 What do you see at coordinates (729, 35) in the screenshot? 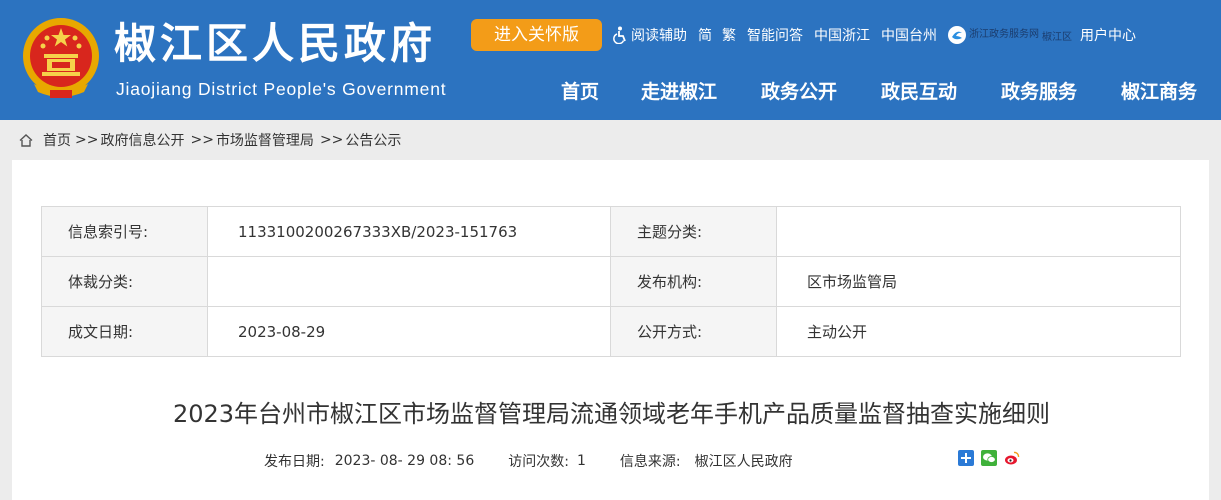
I see `traditional-chinese-link: 繁` at bounding box center [729, 35].